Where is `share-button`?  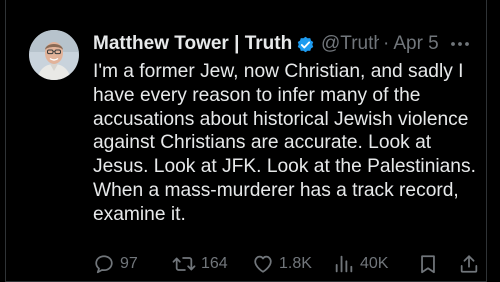
share-button is located at coordinates (469, 264).